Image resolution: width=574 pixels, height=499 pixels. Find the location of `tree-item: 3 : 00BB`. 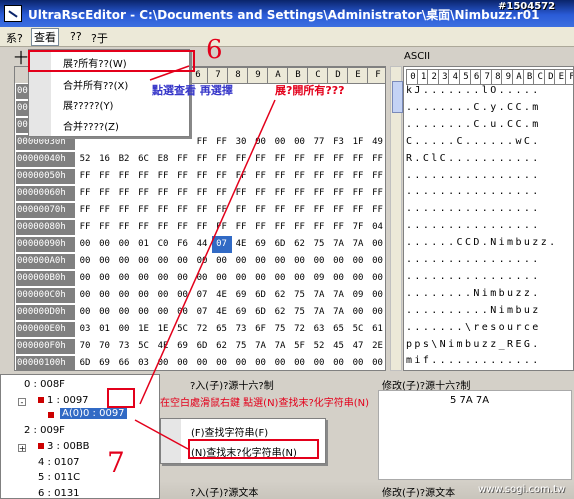

tree-item: 3 : 00BB is located at coordinates (64, 446).